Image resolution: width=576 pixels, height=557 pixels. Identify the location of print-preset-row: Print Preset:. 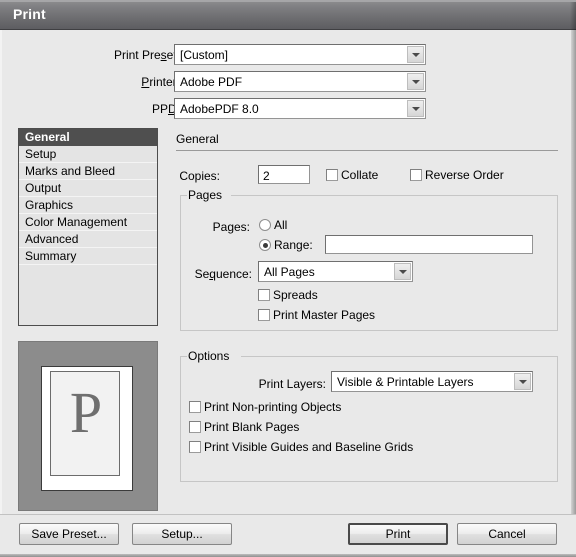
(140, 56).